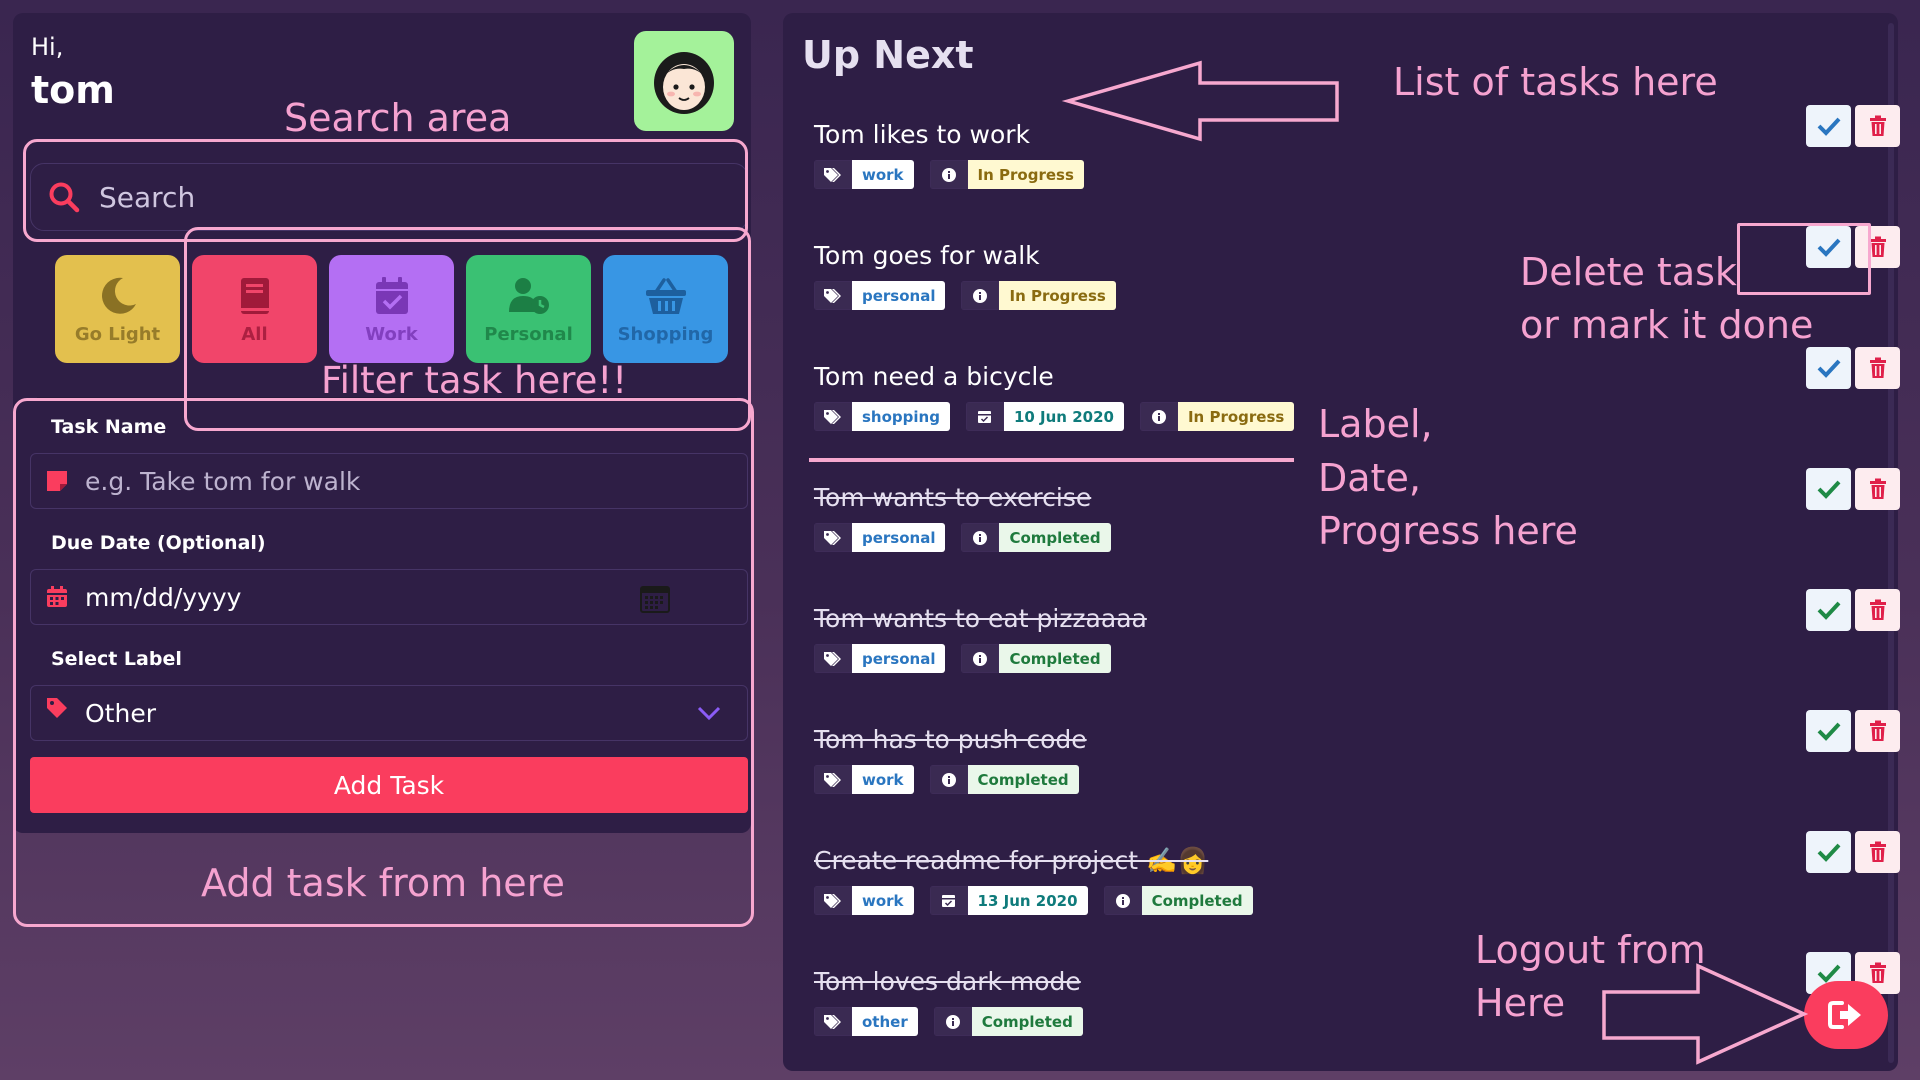 Image resolution: width=1920 pixels, height=1080 pixels. I want to click on task-row: Tom has to push code work Completed, so click(1357, 767).